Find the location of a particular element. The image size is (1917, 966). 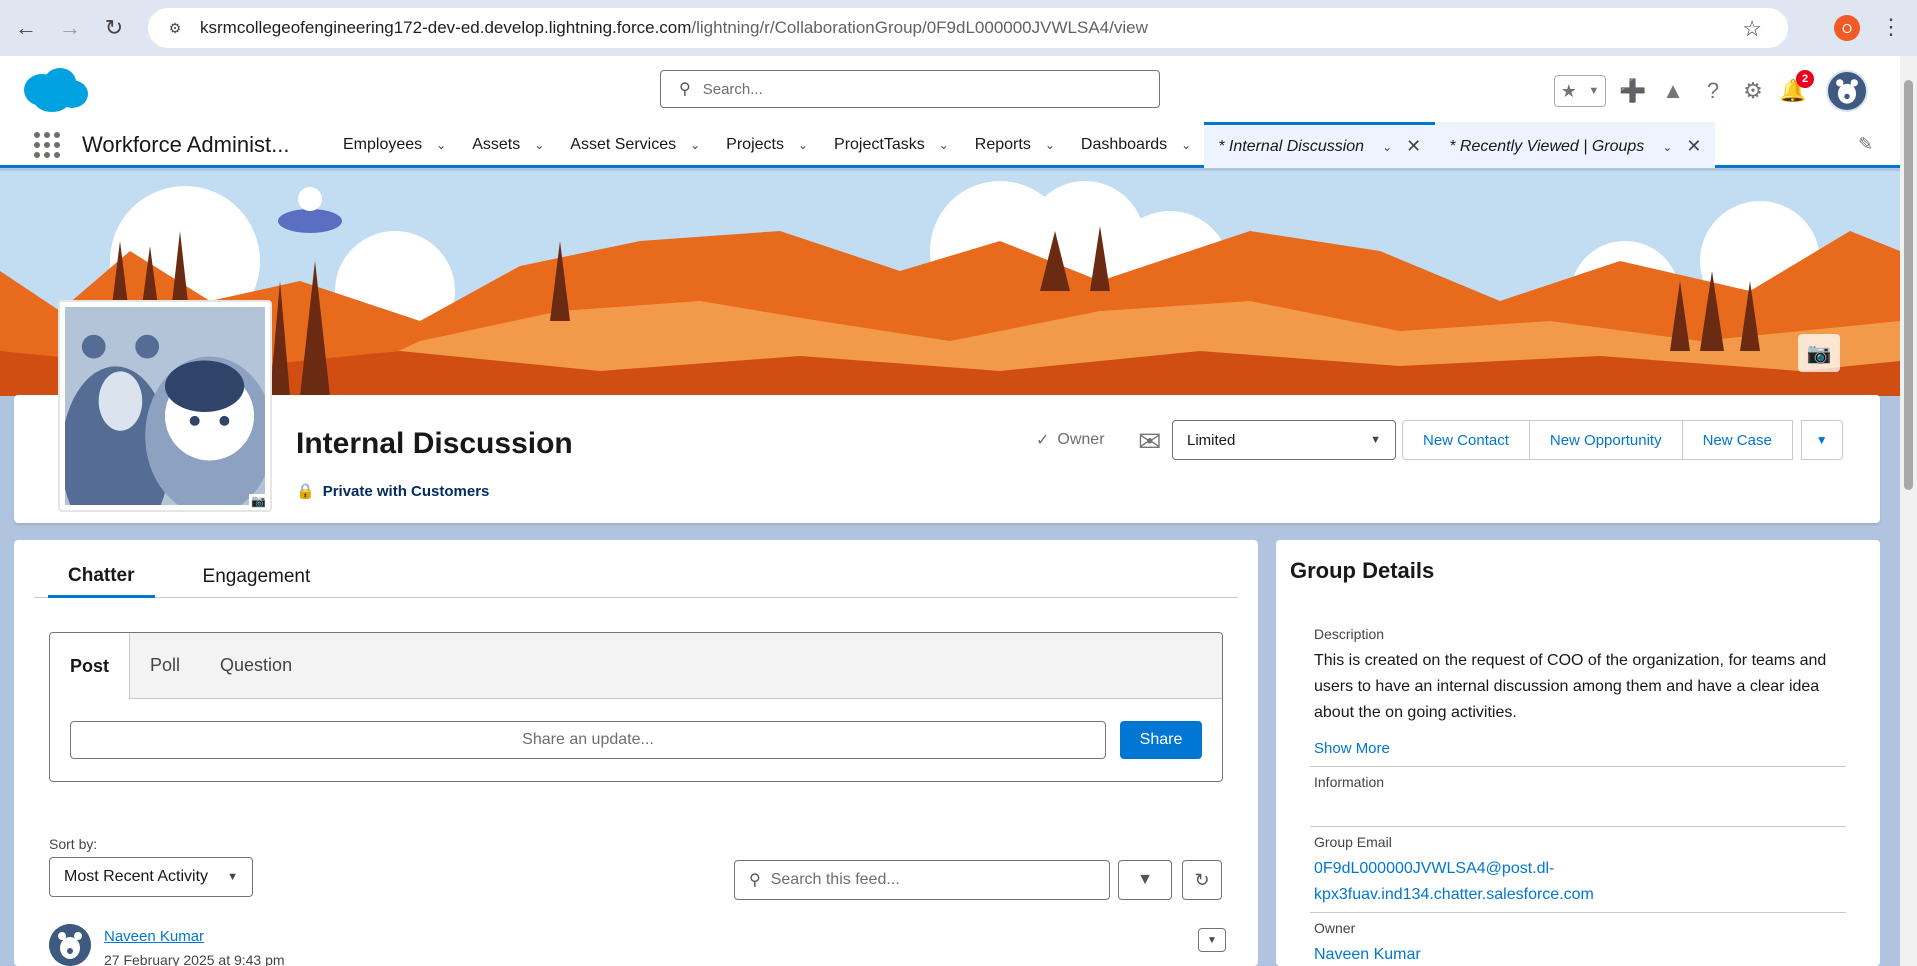

group-email-label: Group Email is located at coordinates (1353, 842).